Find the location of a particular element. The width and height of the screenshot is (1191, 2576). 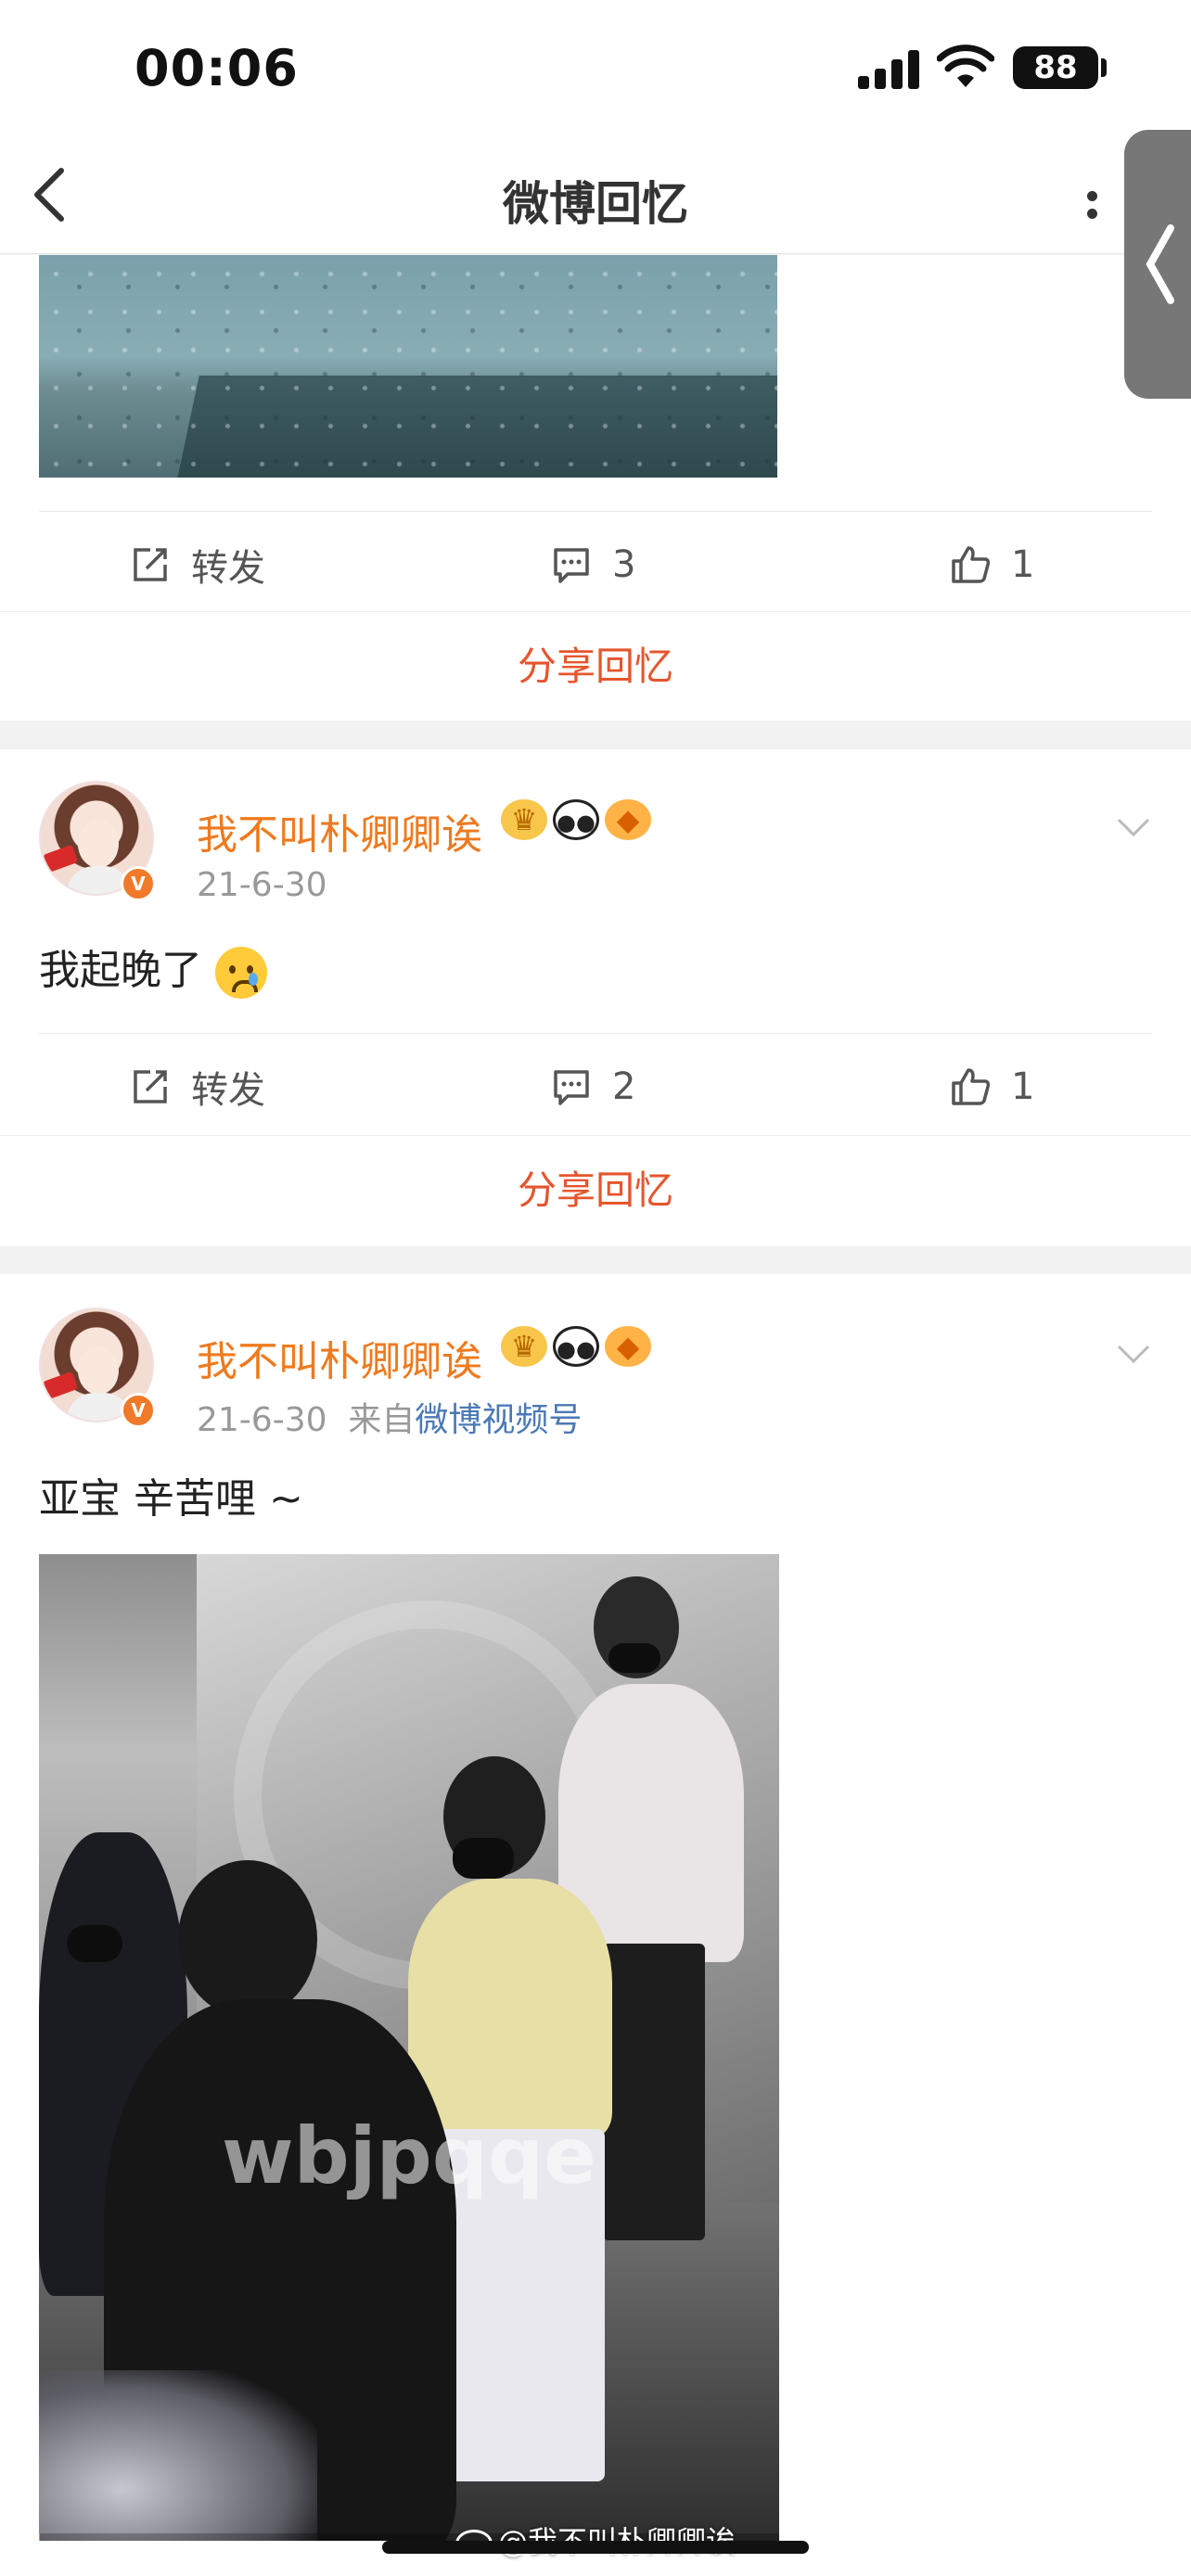

cellular-signal-icon is located at coordinates (888, 68).